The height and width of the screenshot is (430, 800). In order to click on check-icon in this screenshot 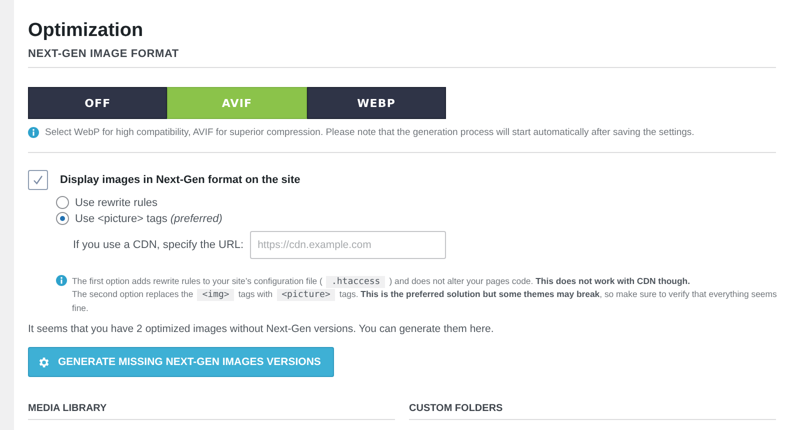, I will do `click(38, 180)`.